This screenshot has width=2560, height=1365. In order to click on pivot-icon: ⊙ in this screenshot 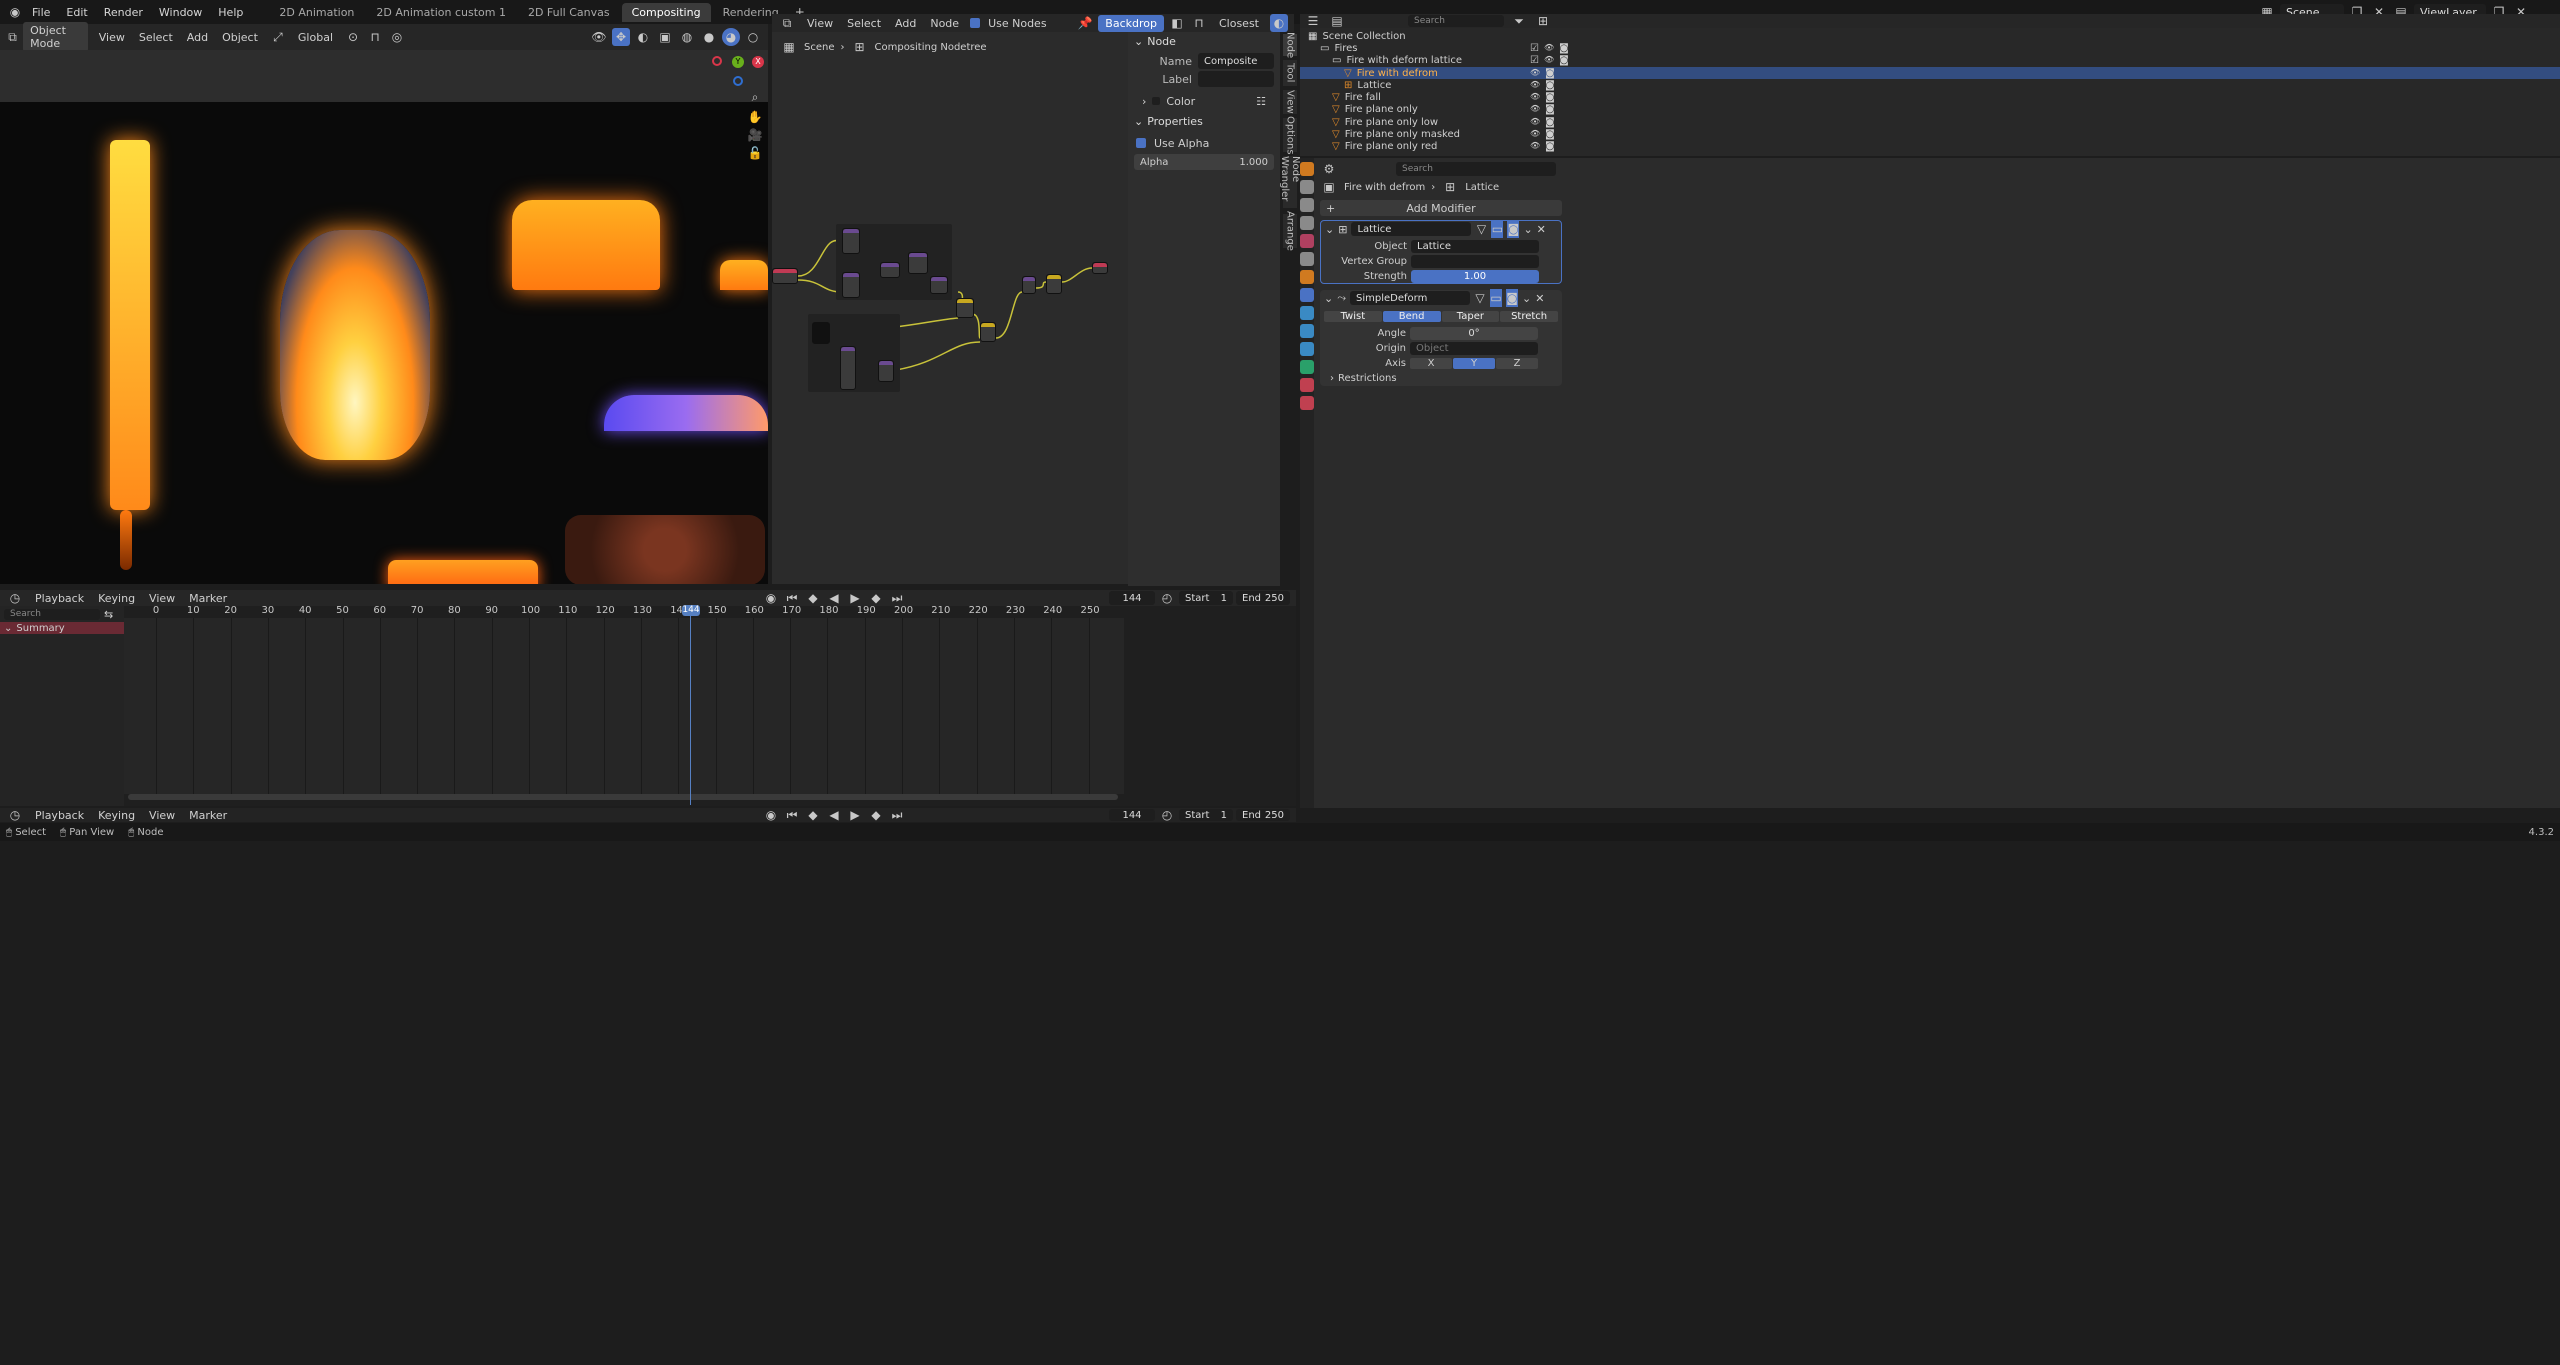, I will do `click(353, 37)`.